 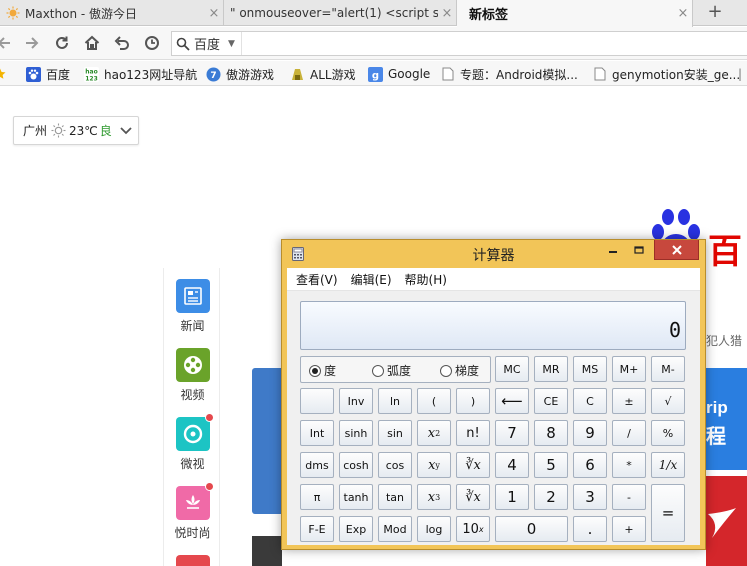 What do you see at coordinates (371, 279) in the screenshot?
I see `menu-edit: 编辑(E)` at bounding box center [371, 279].